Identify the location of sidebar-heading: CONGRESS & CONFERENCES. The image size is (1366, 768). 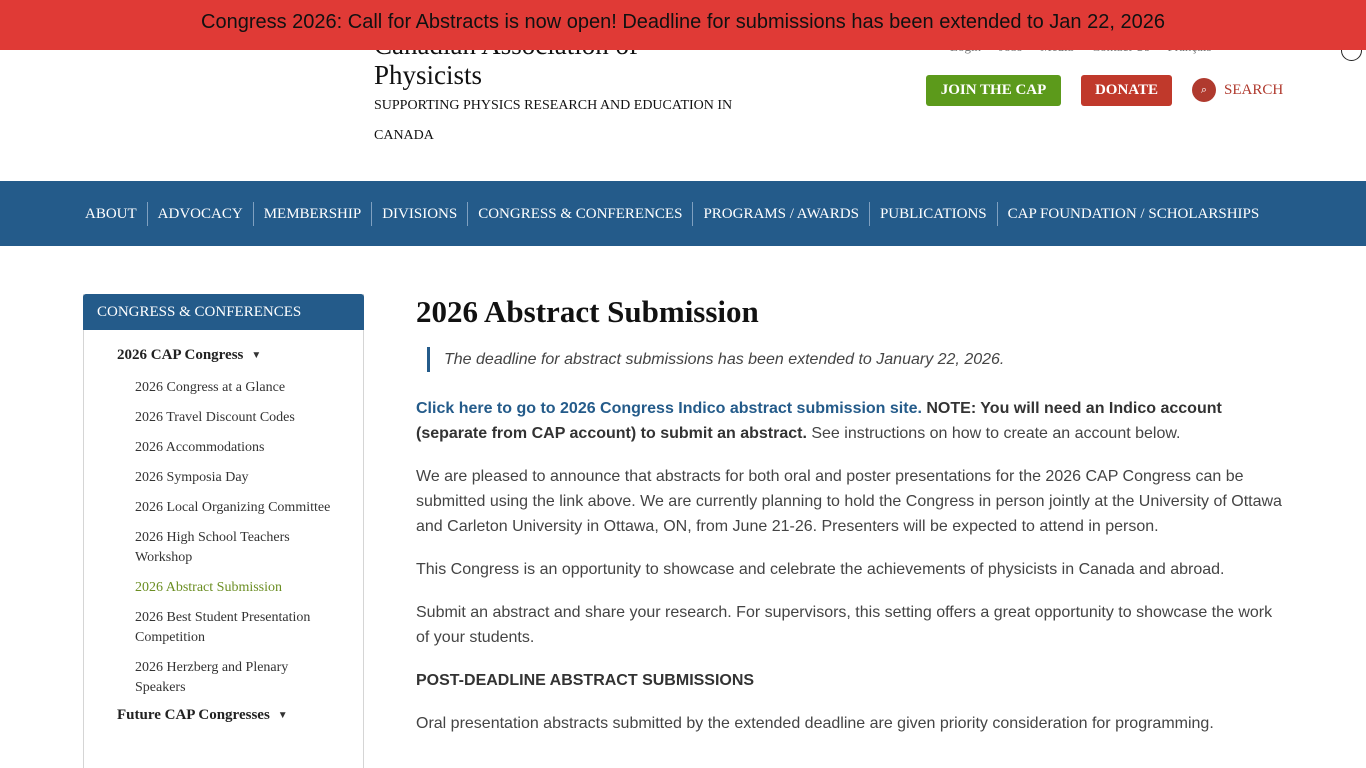
(223, 312).